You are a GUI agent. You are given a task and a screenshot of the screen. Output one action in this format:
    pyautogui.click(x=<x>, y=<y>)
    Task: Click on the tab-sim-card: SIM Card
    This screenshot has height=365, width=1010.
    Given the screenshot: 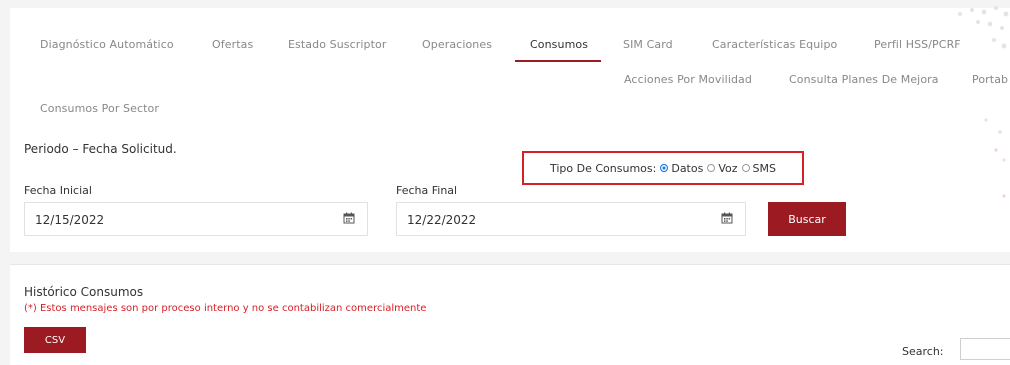 What is the action you would take?
    pyautogui.click(x=648, y=44)
    